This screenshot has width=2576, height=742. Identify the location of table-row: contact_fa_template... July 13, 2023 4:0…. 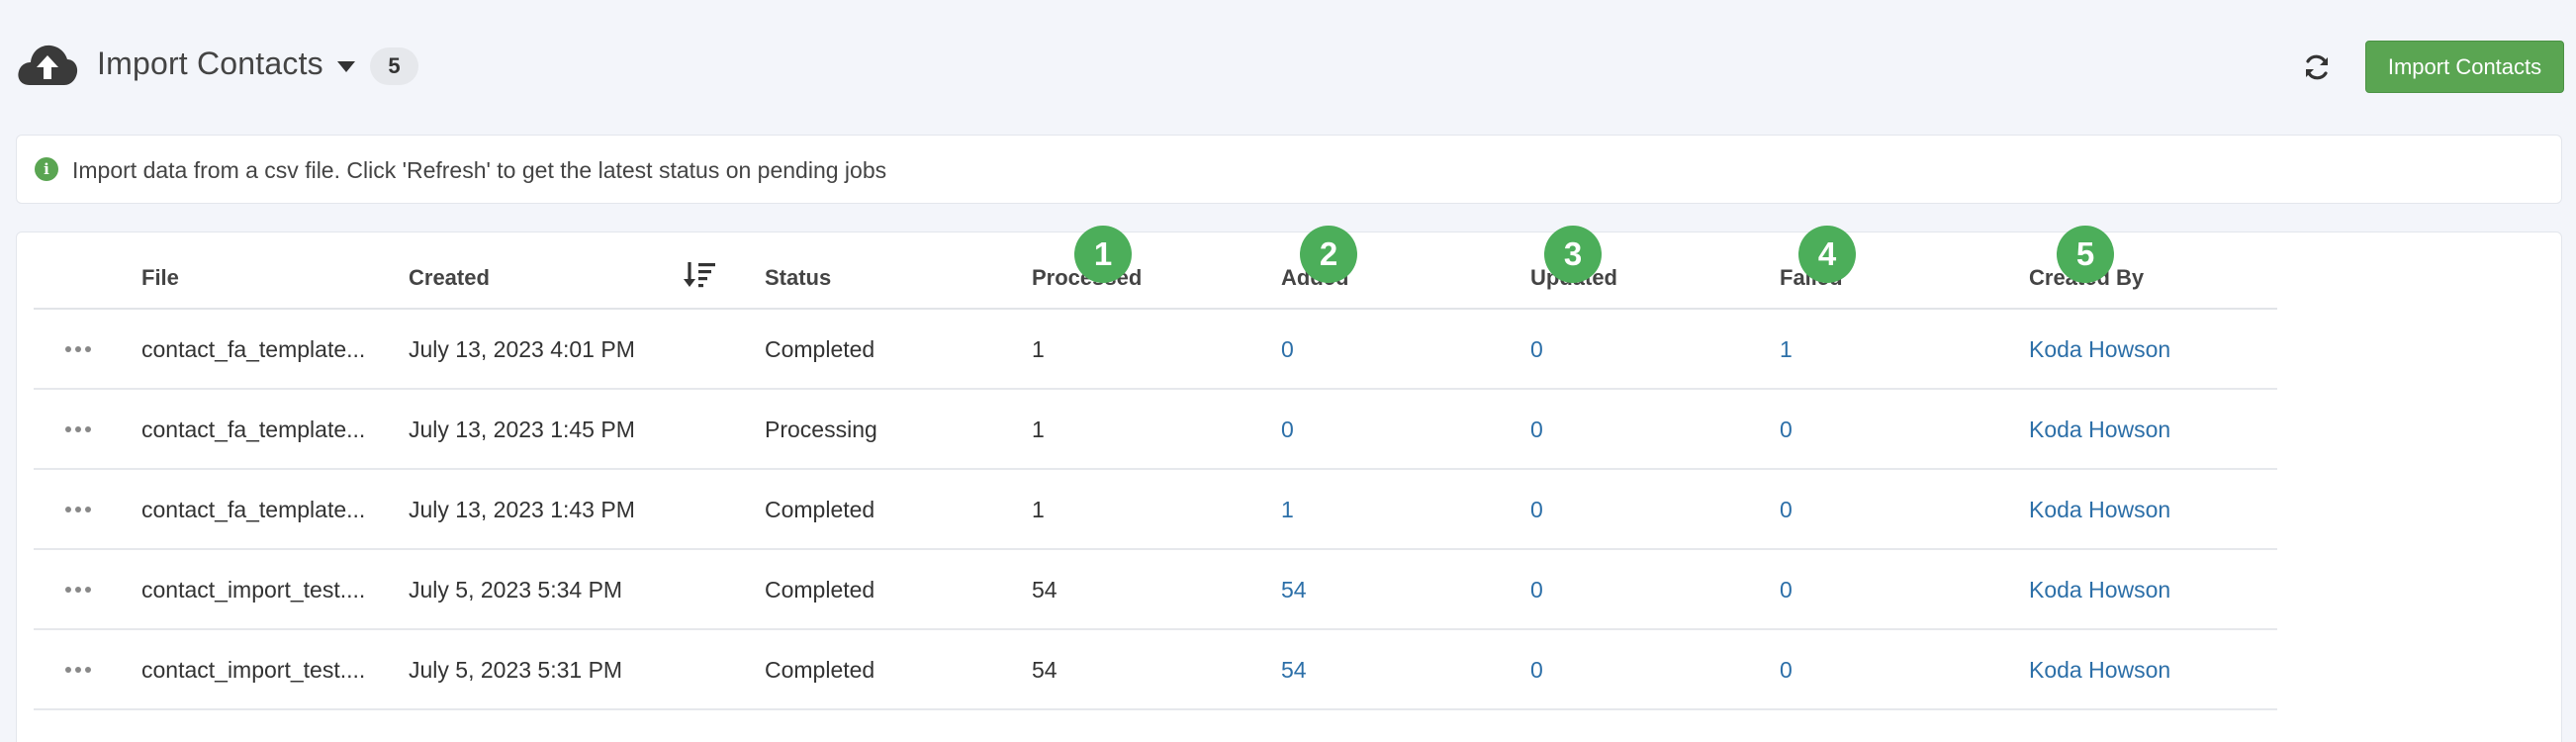
(1155, 350).